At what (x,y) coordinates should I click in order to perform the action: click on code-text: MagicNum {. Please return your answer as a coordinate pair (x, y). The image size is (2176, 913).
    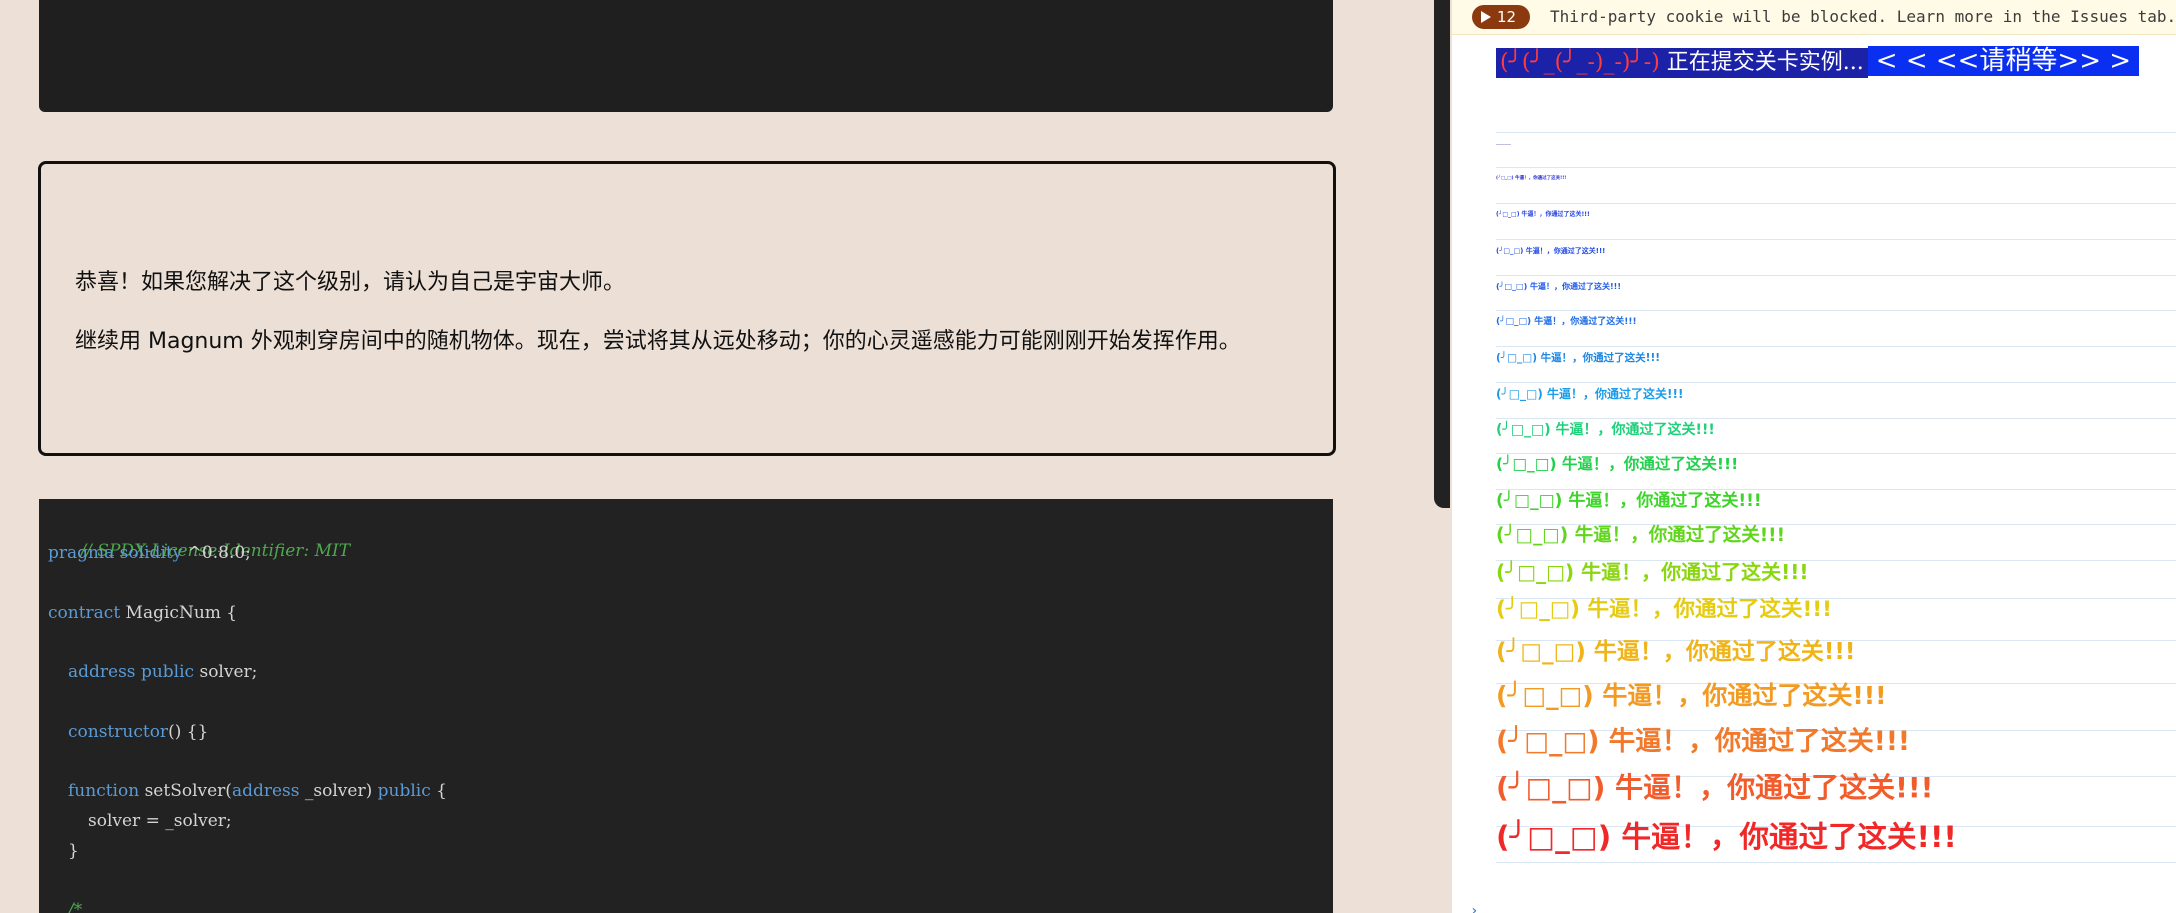
    Looking at the image, I should click on (179, 613).